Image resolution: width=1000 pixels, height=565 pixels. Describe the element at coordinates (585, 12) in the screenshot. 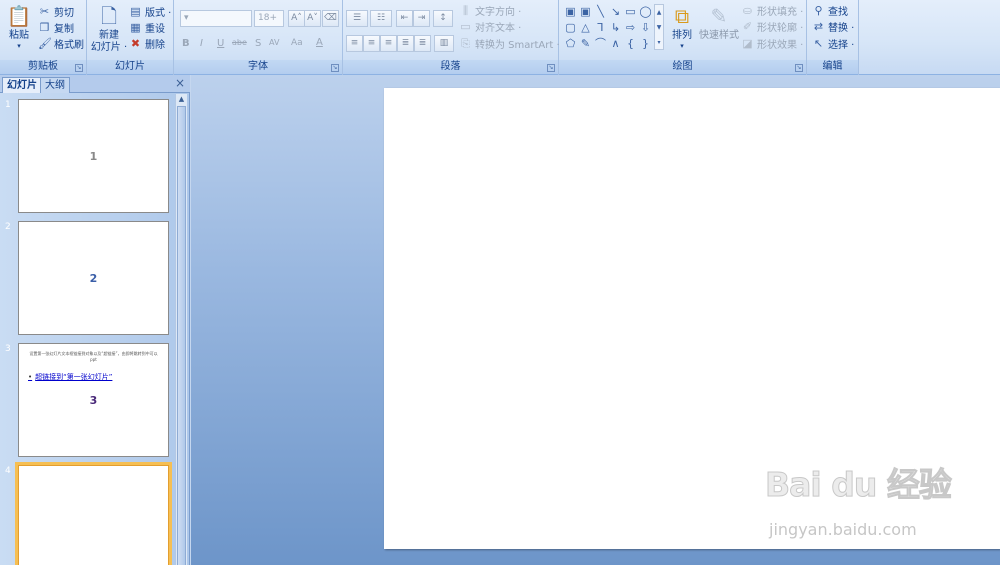

I see `vertical-textbox-shape-icon: ▣` at that location.